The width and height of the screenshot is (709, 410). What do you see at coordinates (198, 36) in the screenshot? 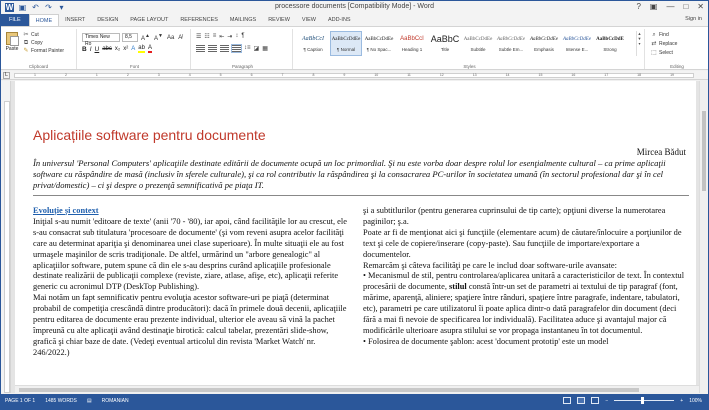
I see `bullets-icon: ☰` at bounding box center [198, 36].